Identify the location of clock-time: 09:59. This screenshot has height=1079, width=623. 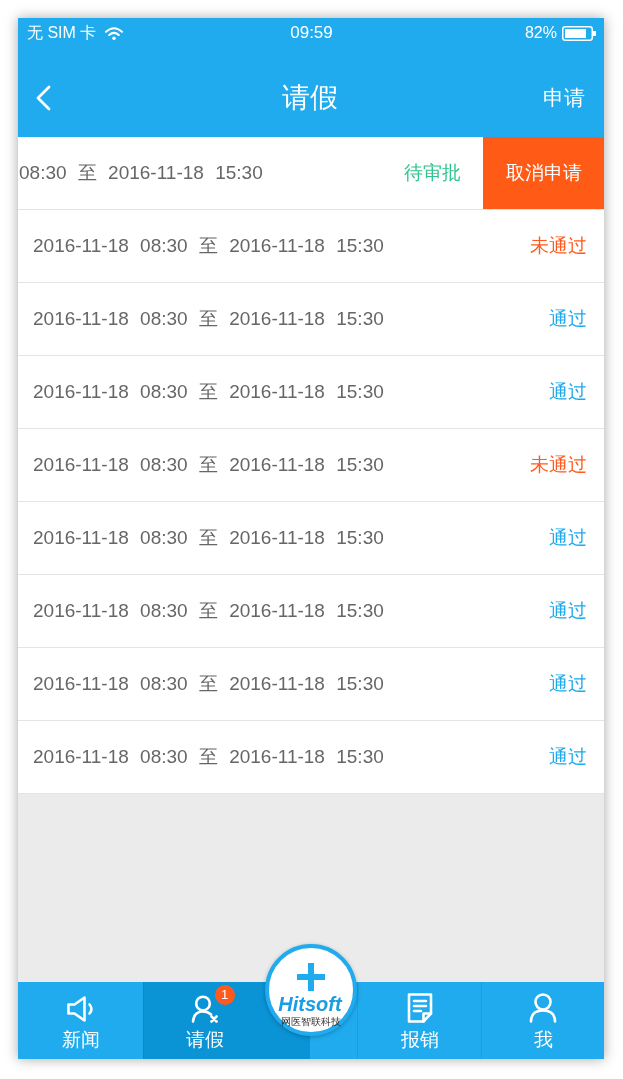
(311, 33).